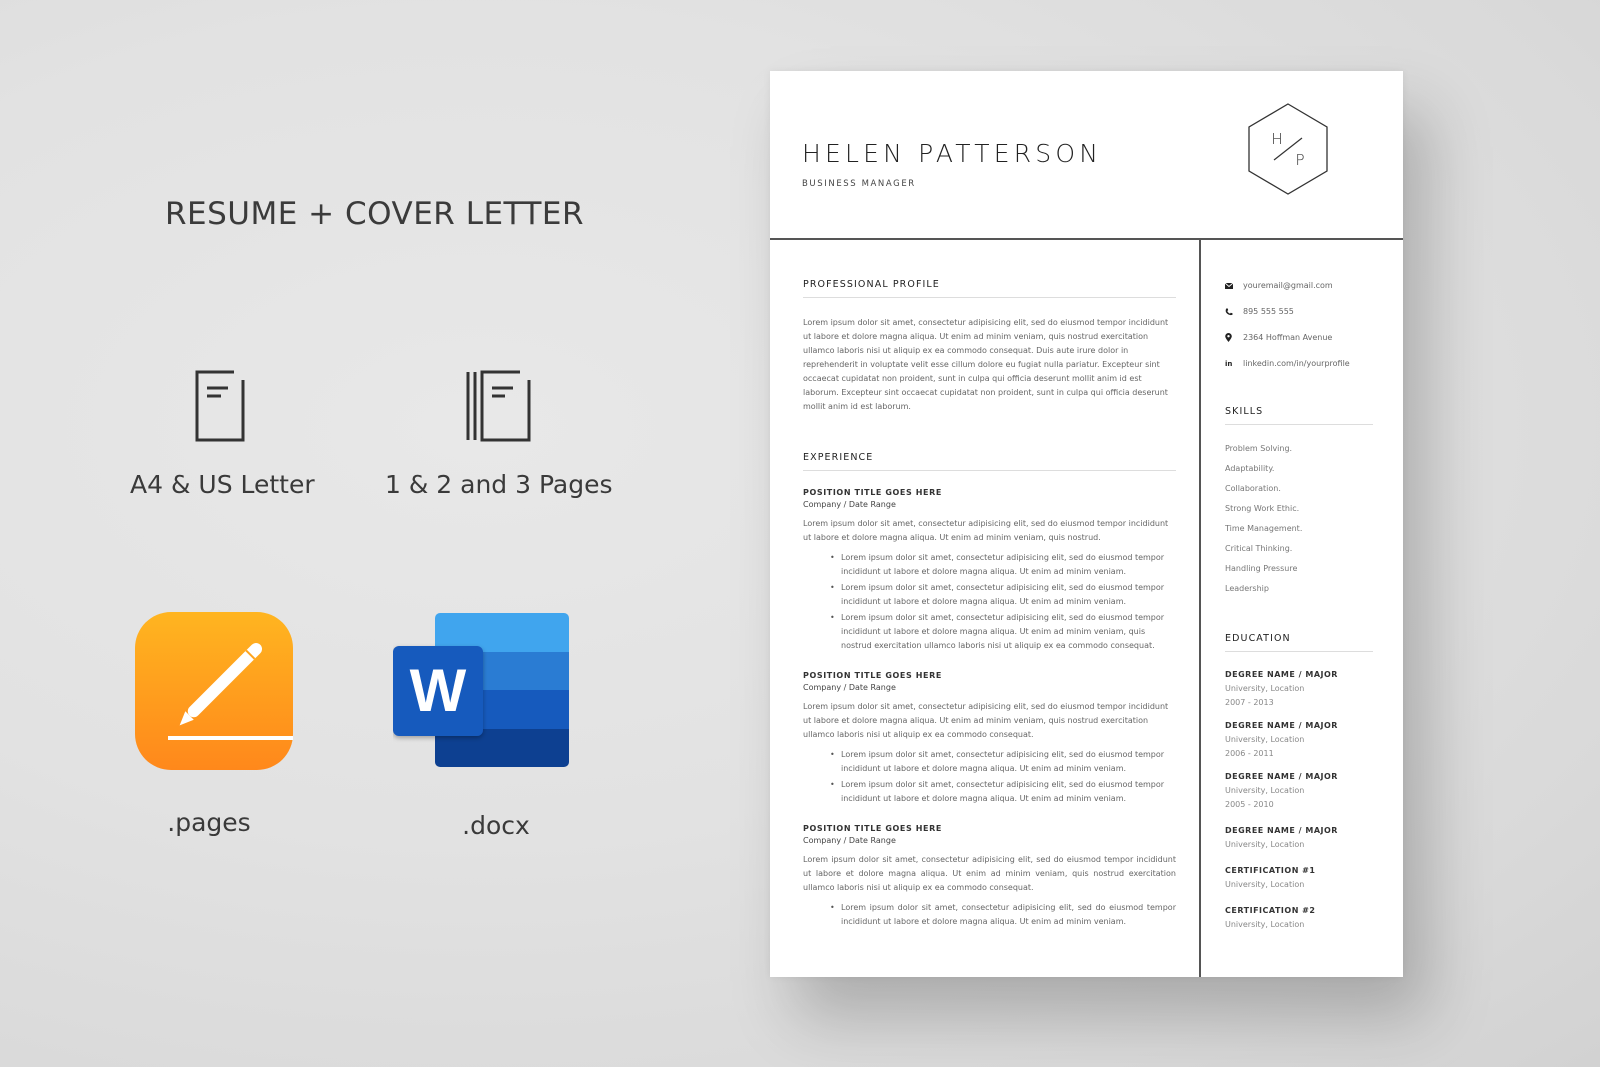 The height and width of the screenshot is (1067, 1600). What do you see at coordinates (1270, 910) in the screenshot?
I see `certification-title: CERTIFICATION #2` at bounding box center [1270, 910].